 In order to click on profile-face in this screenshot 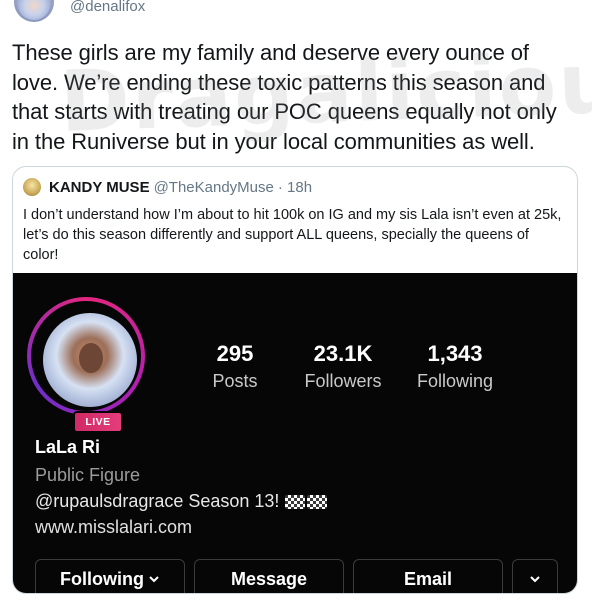, I will do `click(91, 358)`.